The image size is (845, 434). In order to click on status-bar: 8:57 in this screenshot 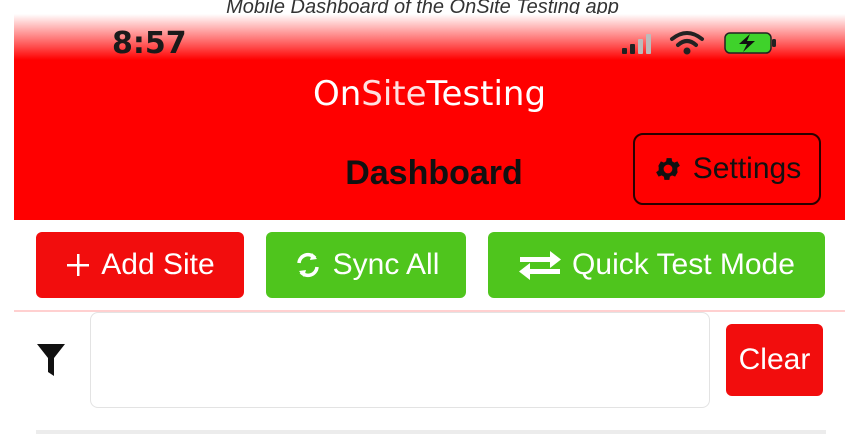, I will do `click(429, 37)`.